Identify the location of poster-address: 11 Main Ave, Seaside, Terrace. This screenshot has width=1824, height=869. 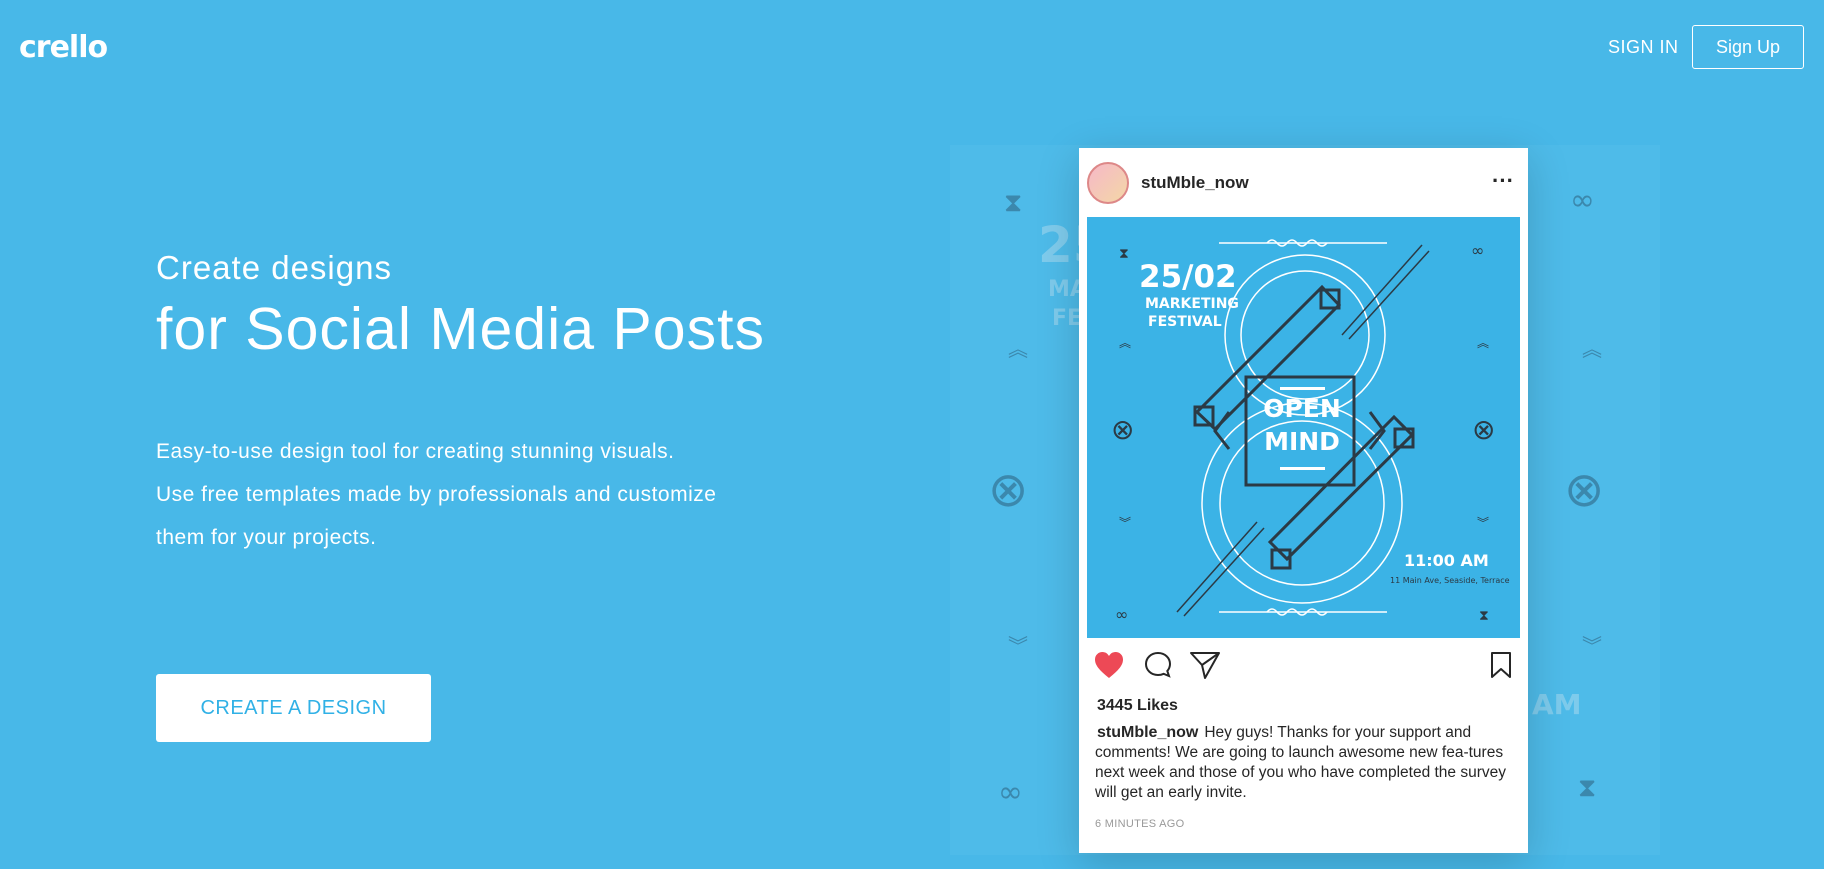
(1450, 580).